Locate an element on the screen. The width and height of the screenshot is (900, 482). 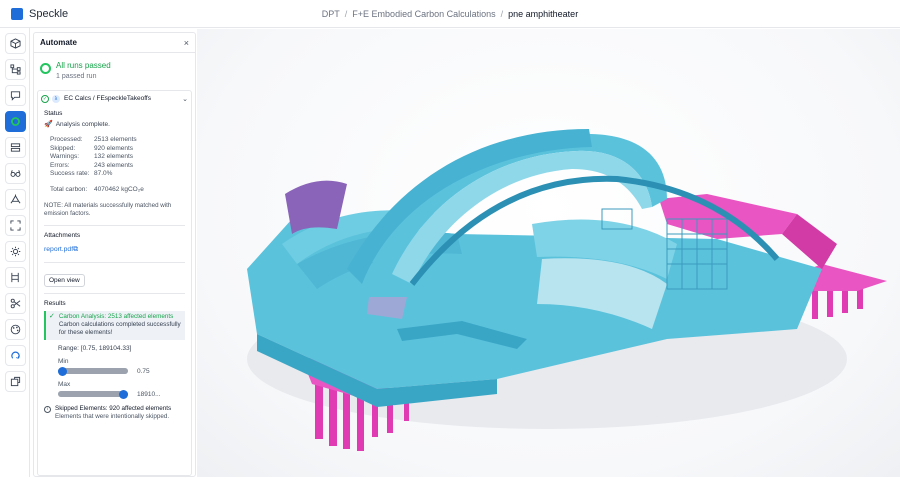
chevron-down-icon: ⌄ is located at coordinates (185, 99).